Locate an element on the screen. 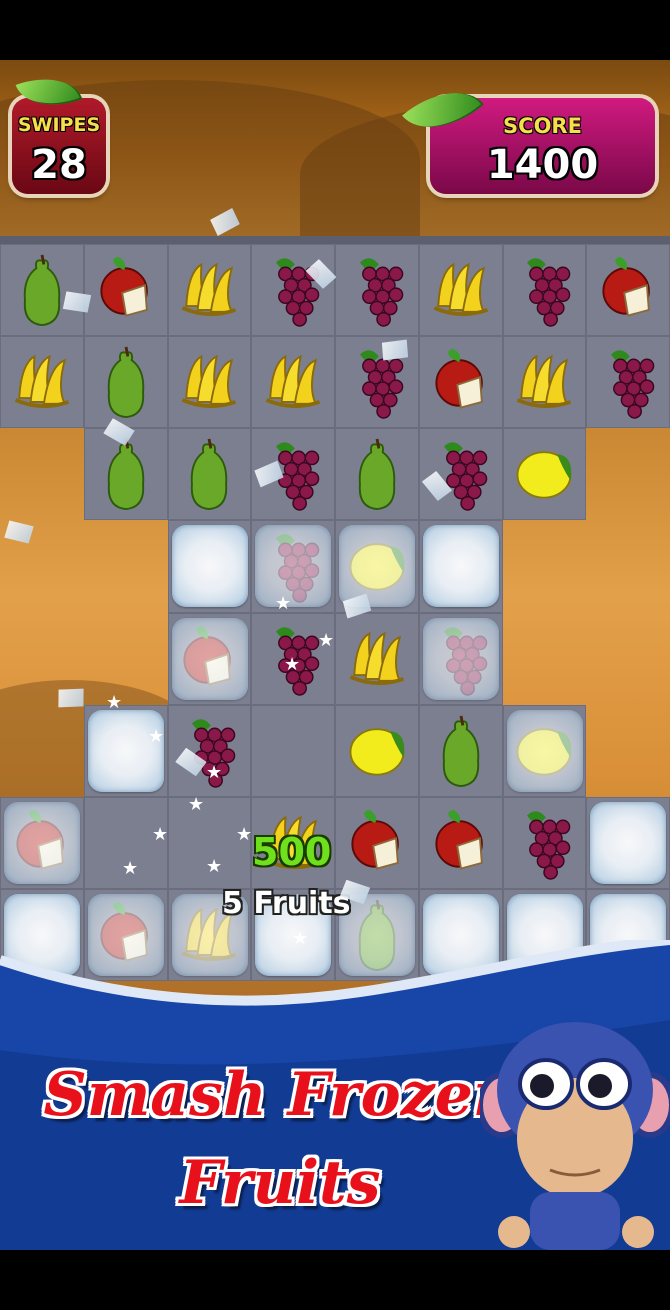 This screenshot has width=670, height=1310. board-frame is located at coordinates (335, 240).